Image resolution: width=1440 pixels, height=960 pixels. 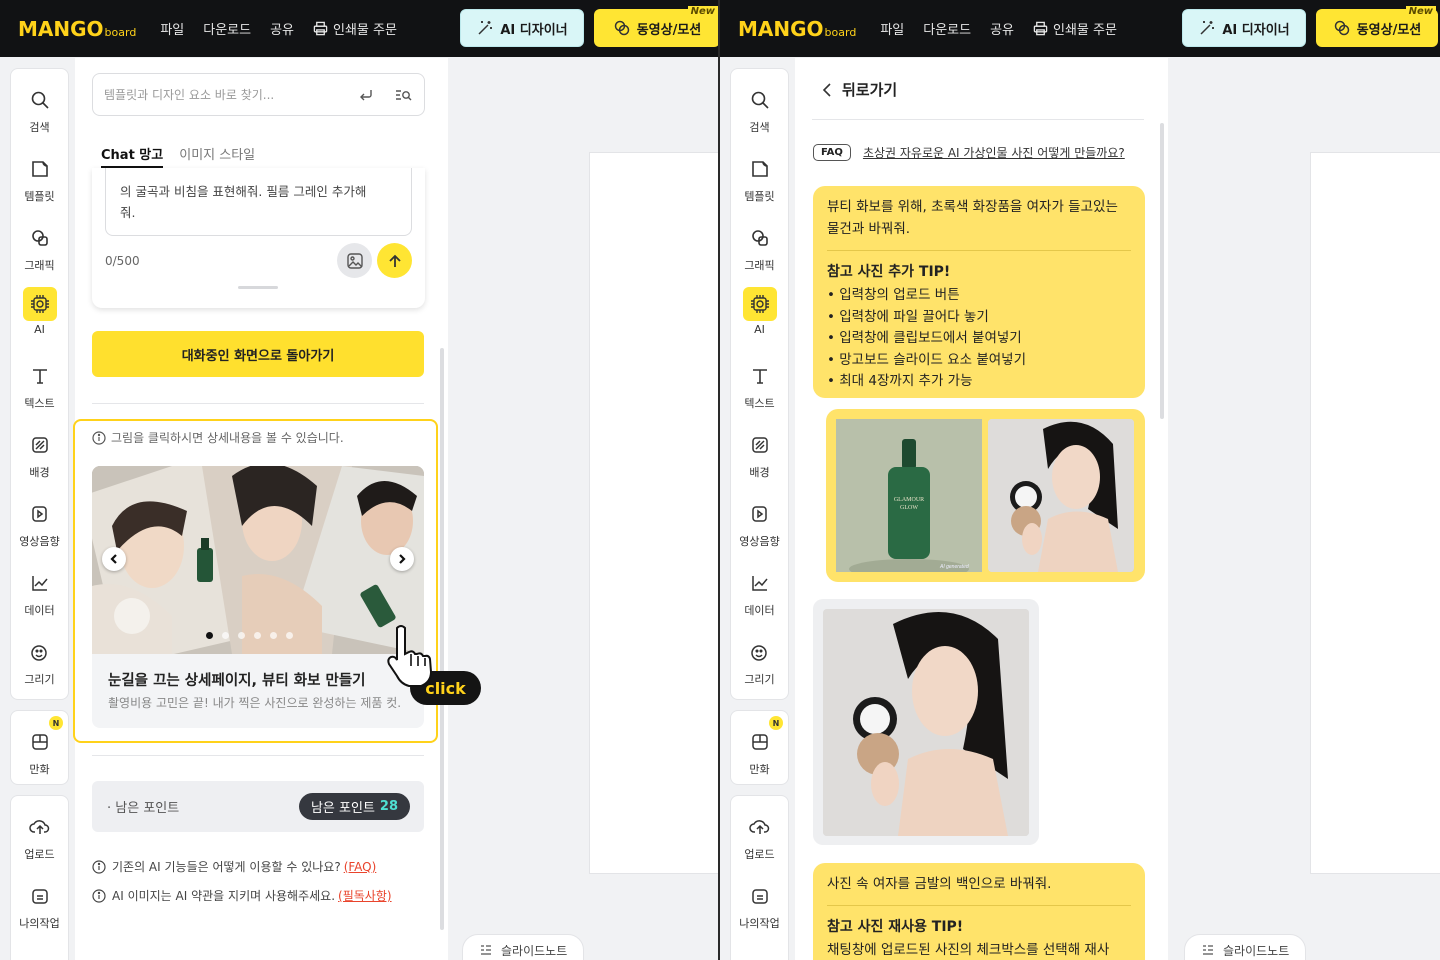 I want to click on tab-image-style: 이미지 스타일, so click(x=217, y=156).